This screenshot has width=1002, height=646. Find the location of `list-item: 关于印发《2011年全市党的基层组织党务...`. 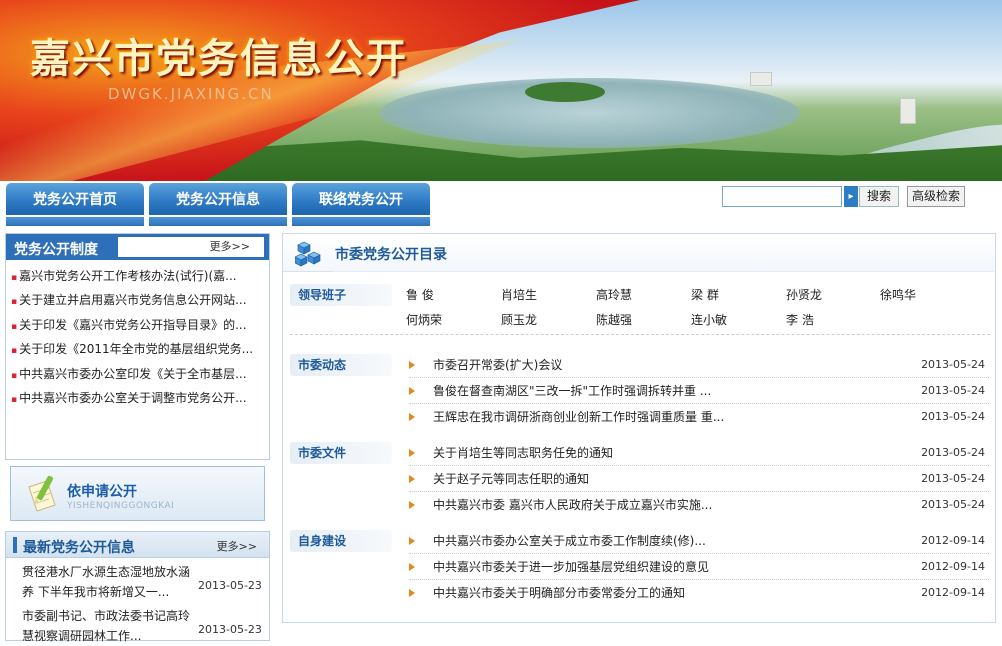

list-item: 关于印发《2011年全市党的基层组织党务... is located at coordinates (140, 349).